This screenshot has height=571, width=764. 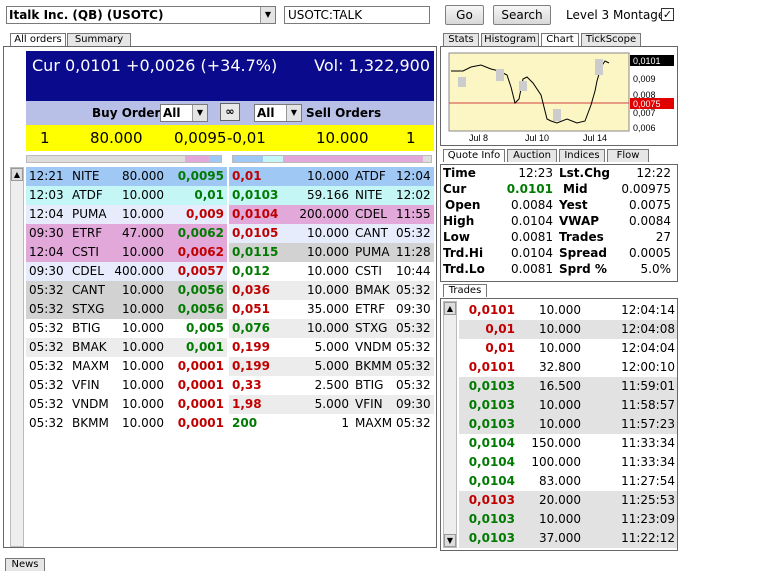 I want to click on sell-order-row: 0,0104 200.000 CDEL 11:55, so click(x=331, y=214).